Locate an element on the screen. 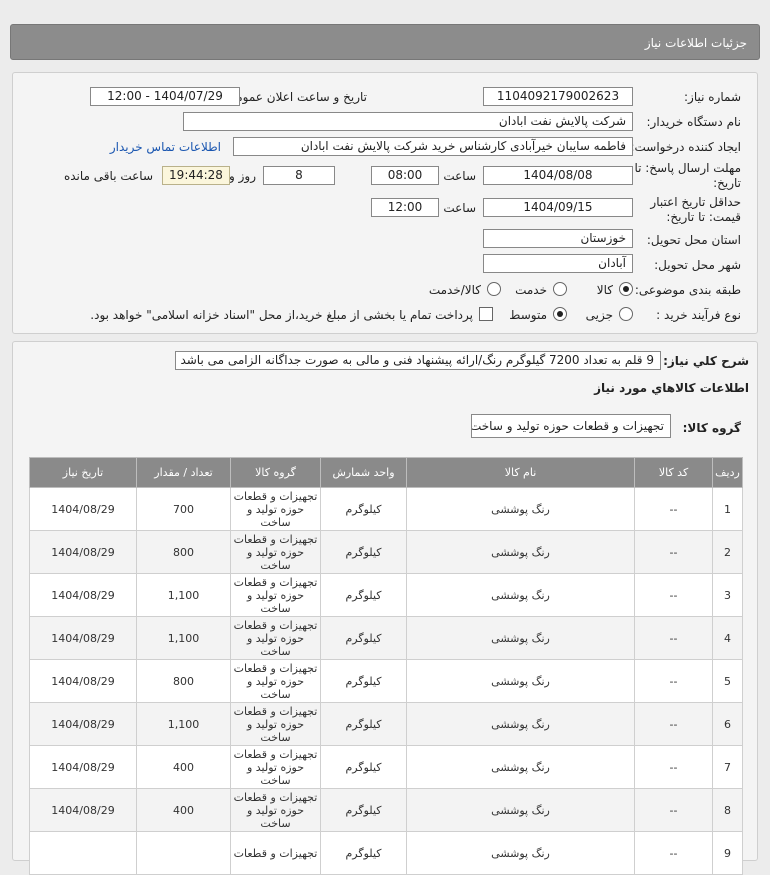  validity-label: حداقل تاریخ اعتبار is located at coordinates (695, 202).